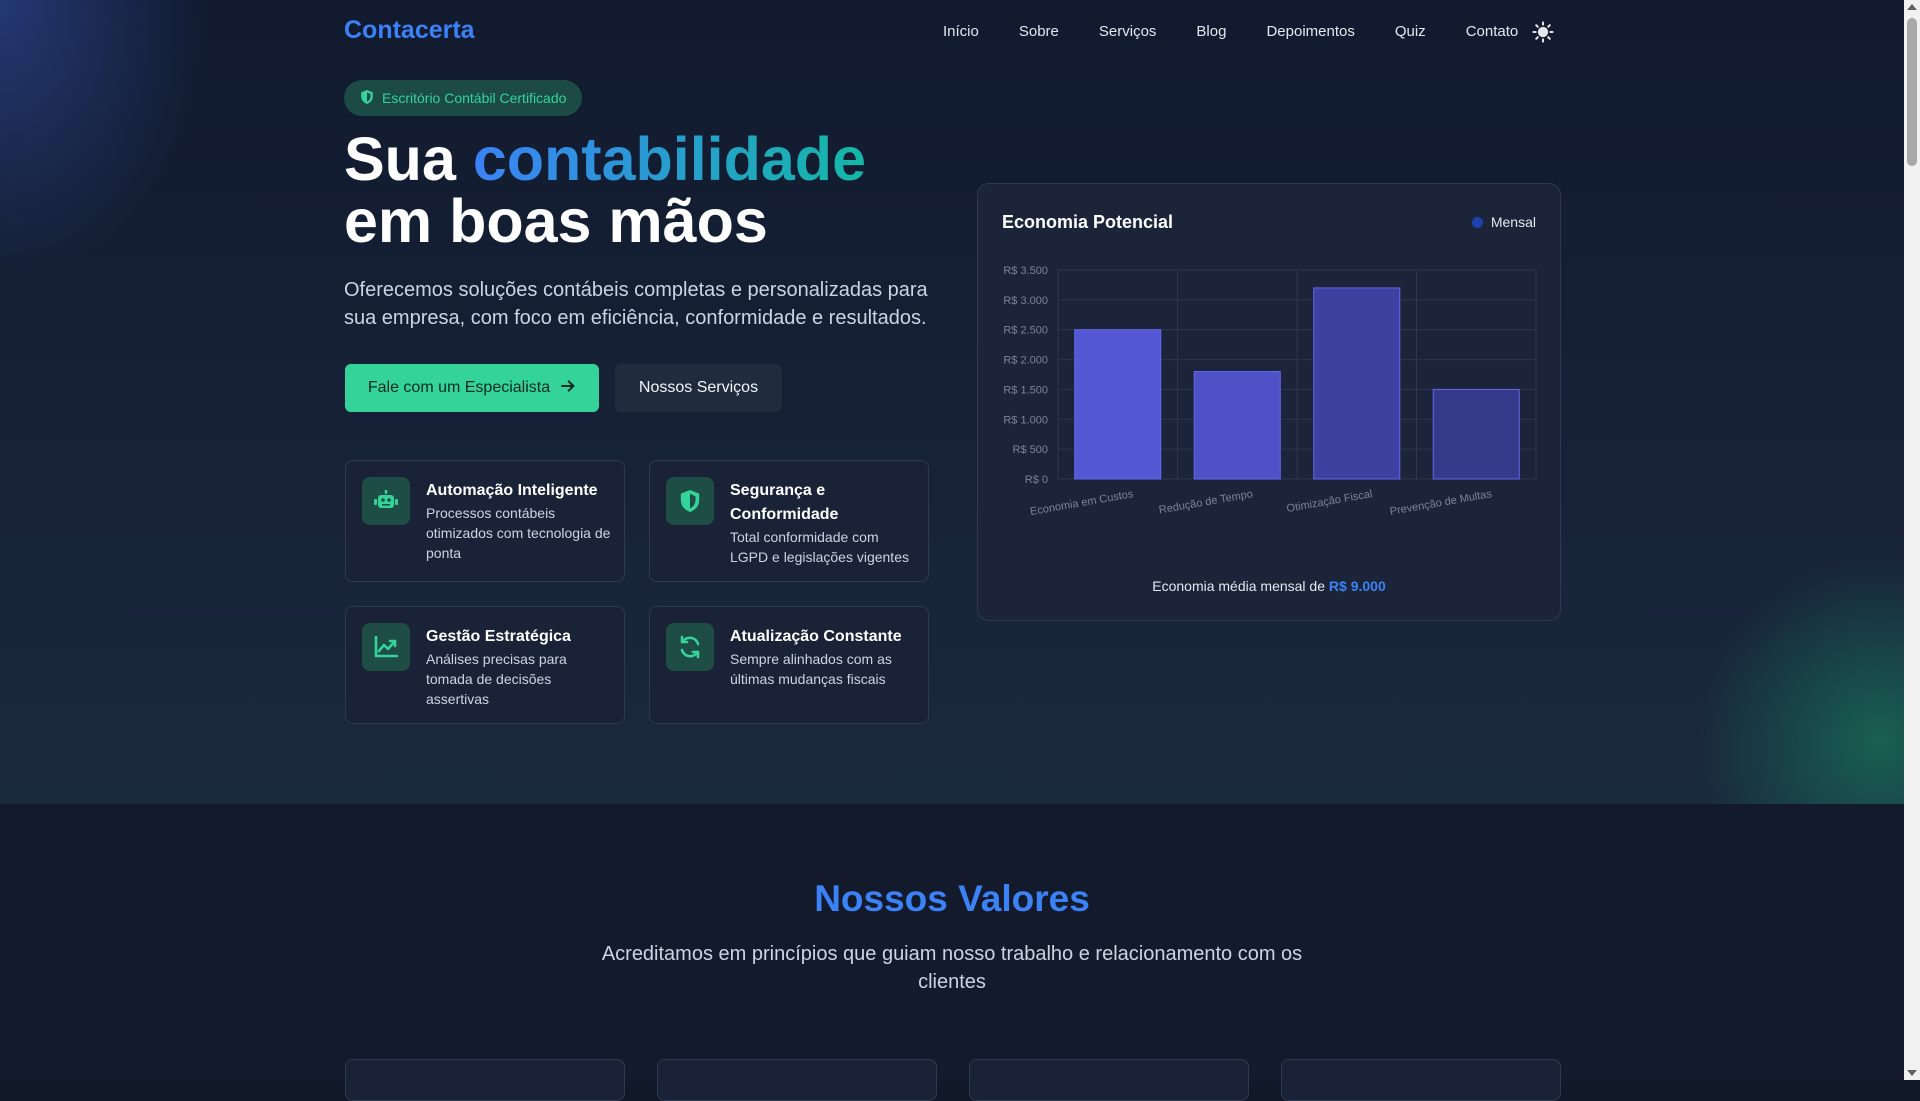 The height and width of the screenshot is (1101, 1920). What do you see at coordinates (1357, 586) in the screenshot?
I see `chart-footer-value: R$ 9.000` at bounding box center [1357, 586].